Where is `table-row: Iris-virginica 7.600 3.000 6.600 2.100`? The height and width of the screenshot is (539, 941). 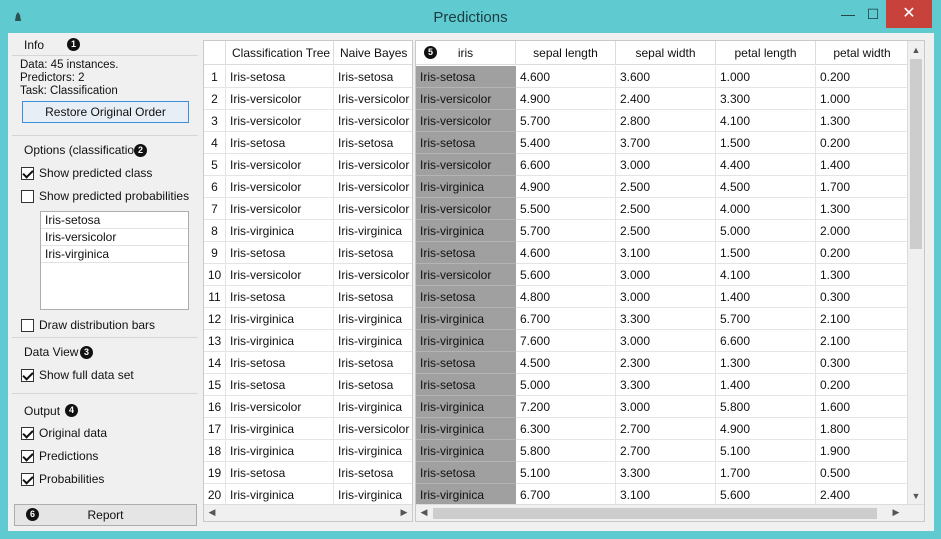 table-row: Iris-virginica 7.600 3.000 6.600 2.100 is located at coordinates (662, 341).